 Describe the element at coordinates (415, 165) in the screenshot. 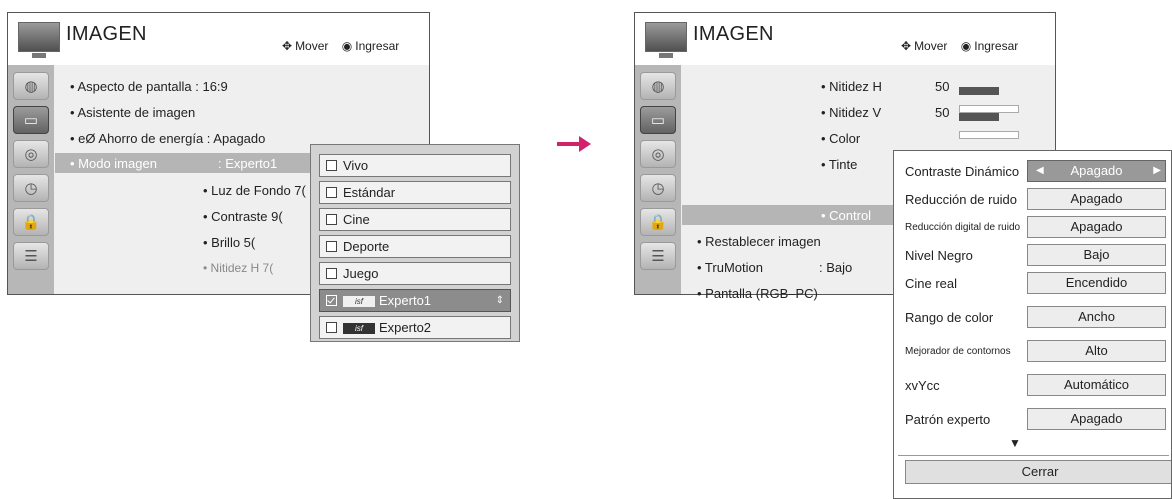

I see `option-vivo: Vivo` at that location.